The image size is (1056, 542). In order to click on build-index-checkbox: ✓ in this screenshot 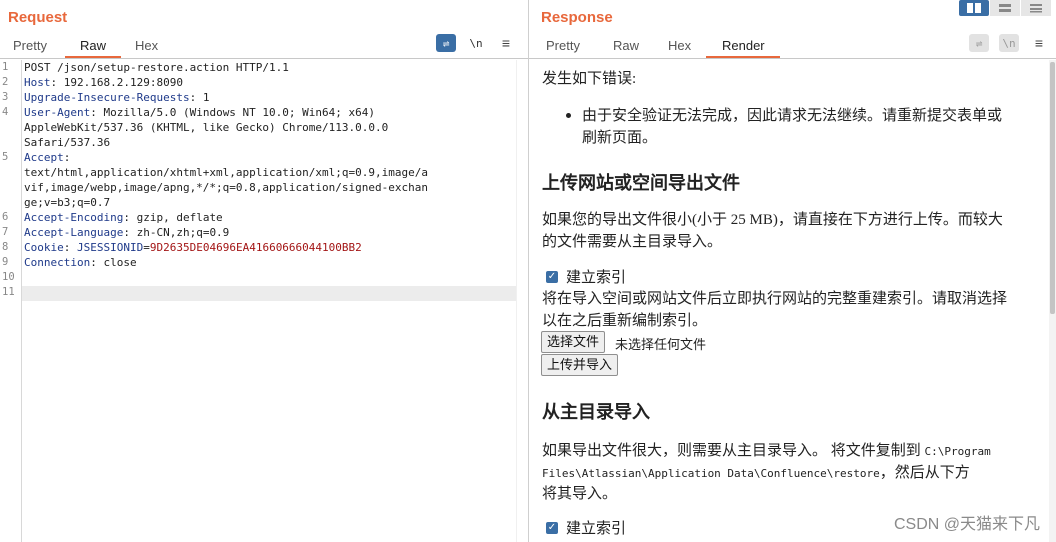, I will do `click(552, 277)`.